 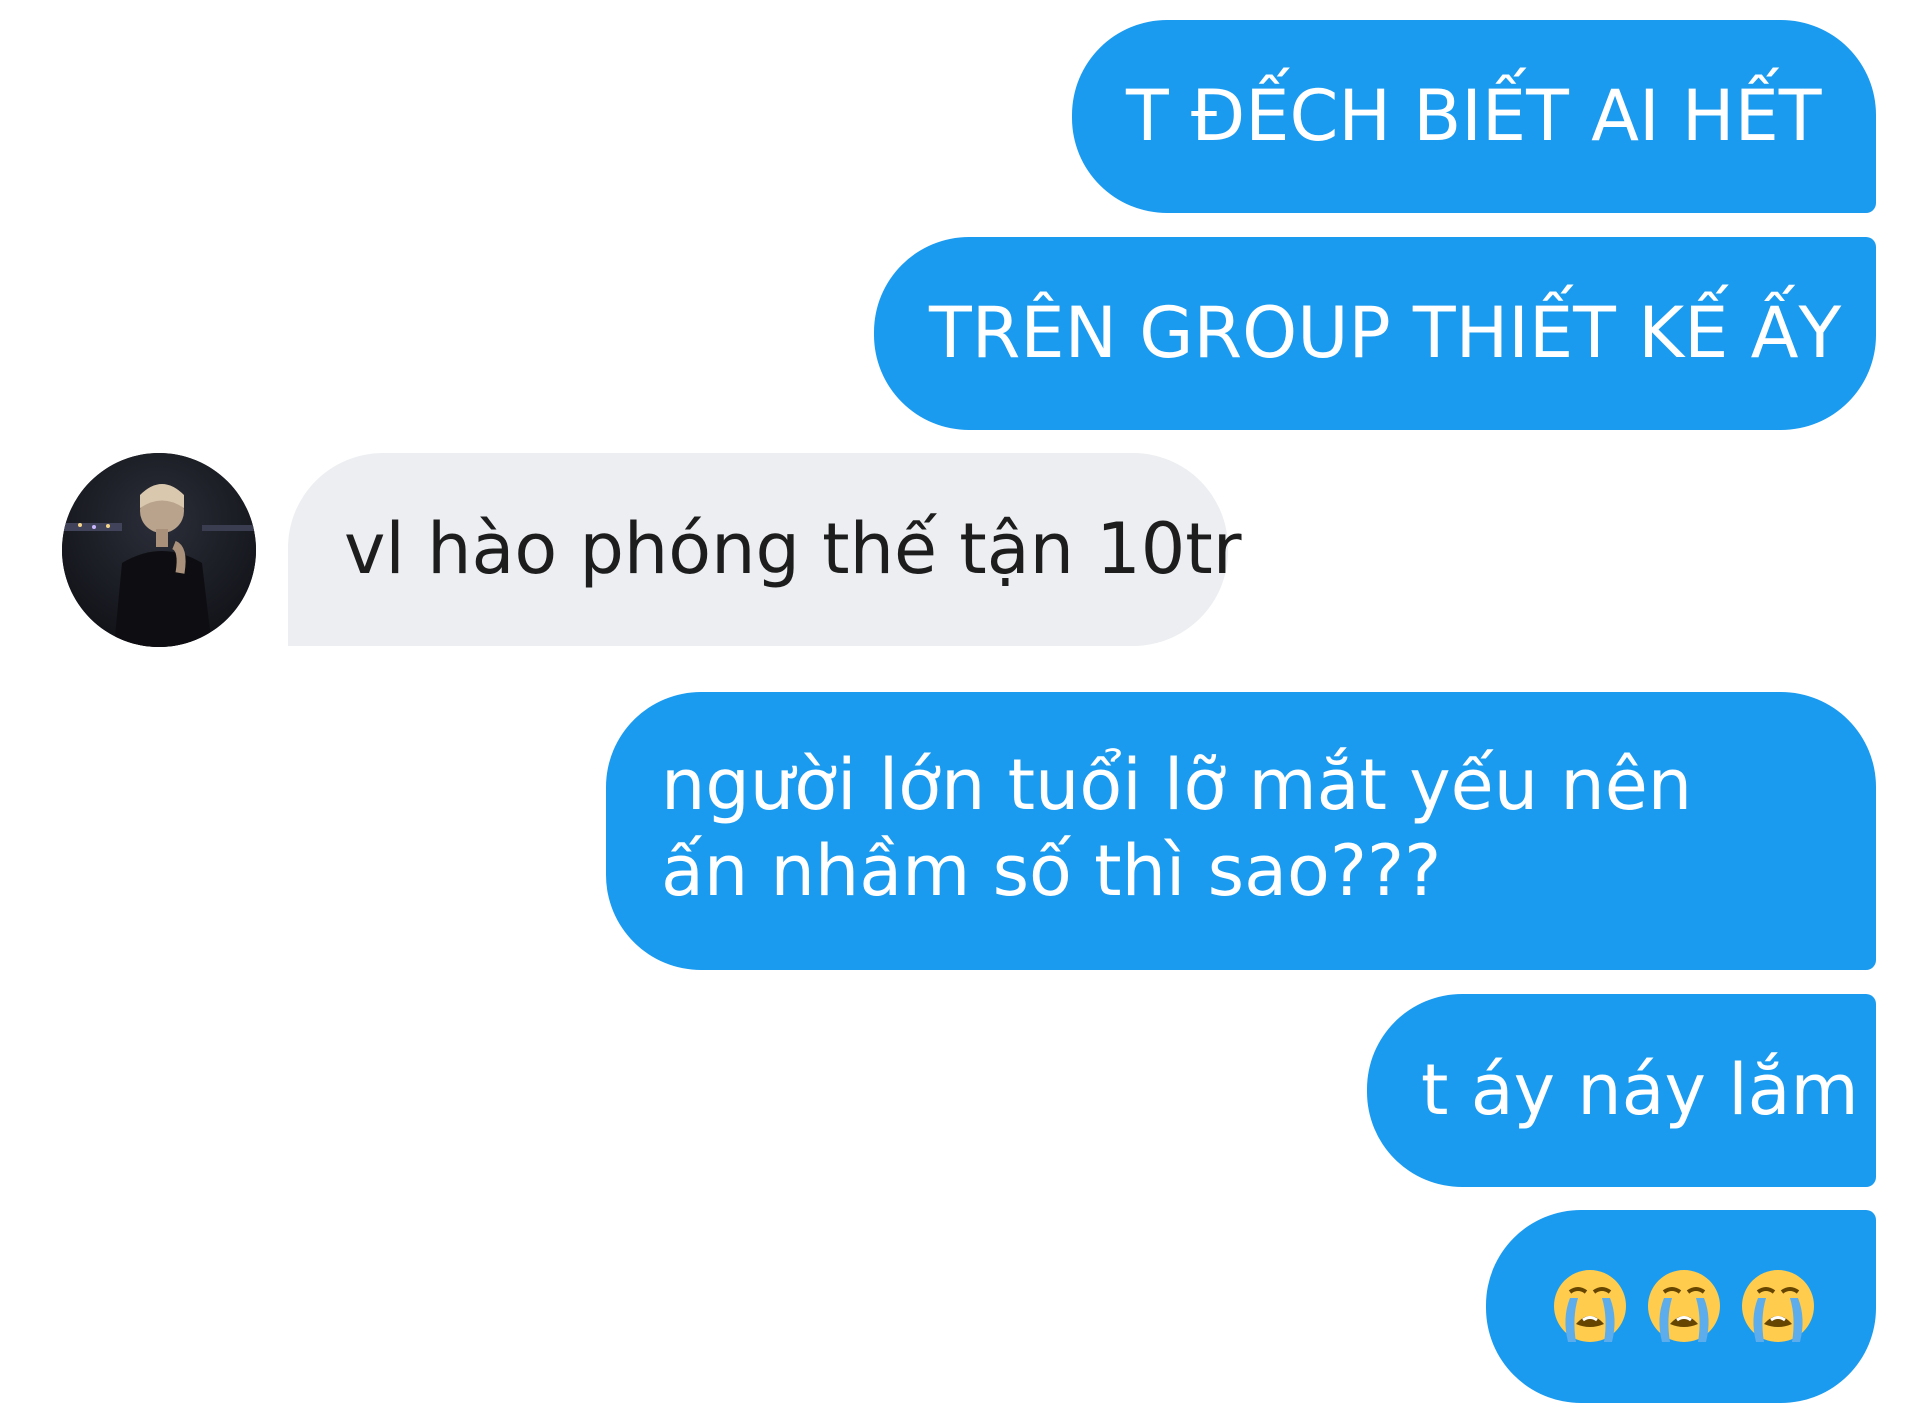 What do you see at coordinates (1385, 333) in the screenshot?
I see `message-text: TRÊN GROUP THIẾT KẾ ẤY` at bounding box center [1385, 333].